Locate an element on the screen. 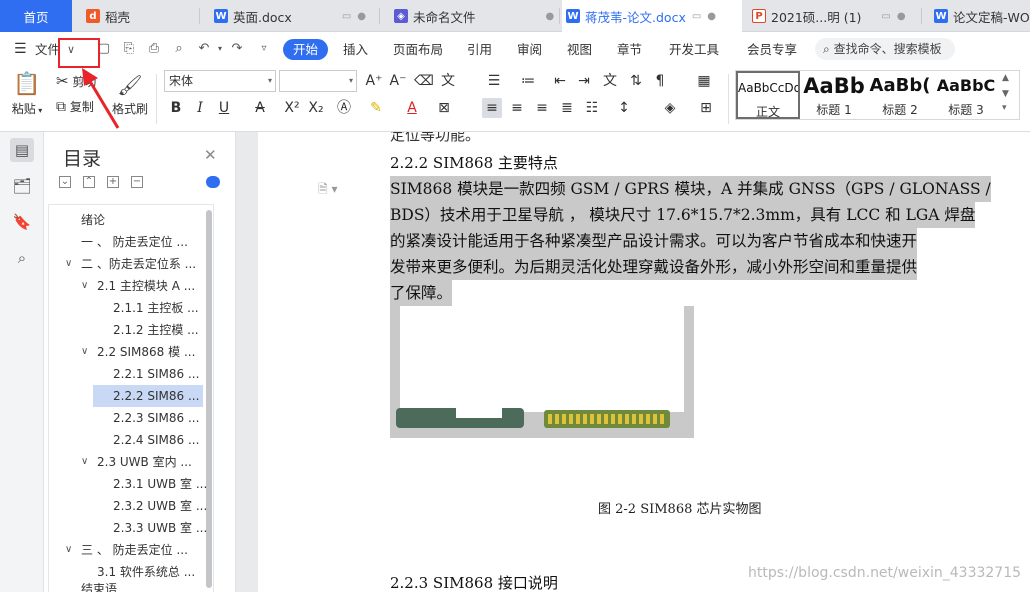 The height and width of the screenshot is (592, 1030). copy-button: ⧉ 复制 is located at coordinates (81, 106).